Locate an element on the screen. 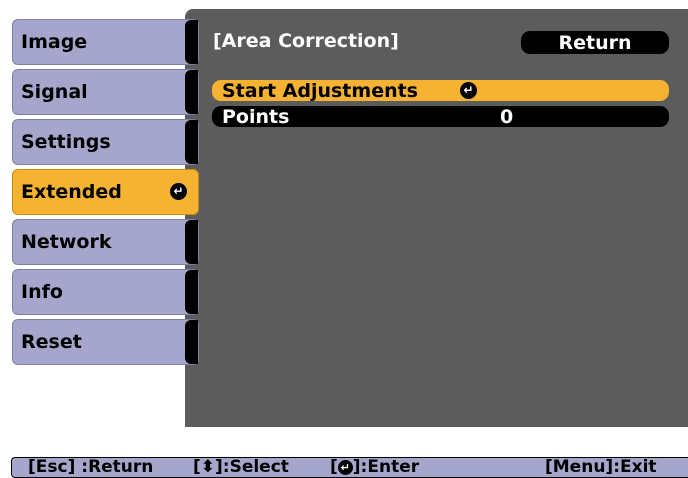 The image size is (688, 478). tab-info: Info is located at coordinates (105, 292).